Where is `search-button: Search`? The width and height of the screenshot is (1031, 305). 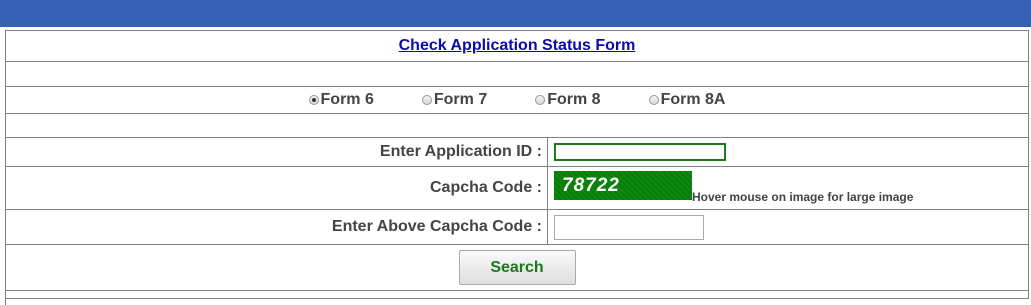 search-button: Search is located at coordinates (517, 267).